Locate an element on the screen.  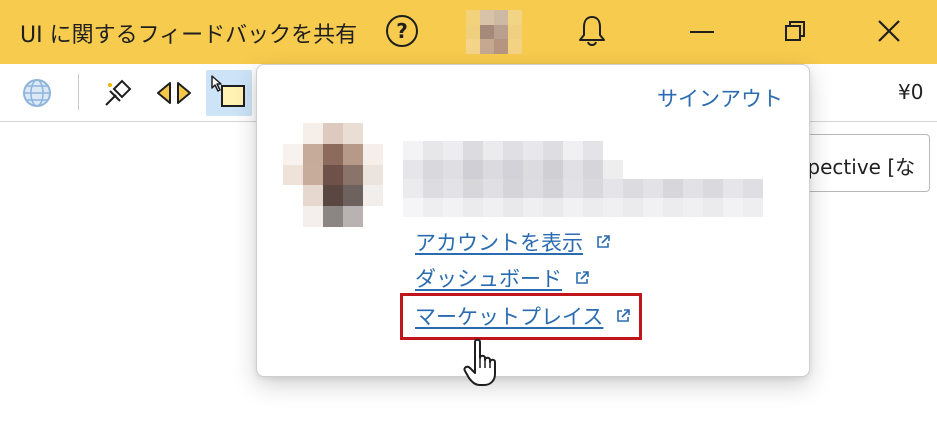
perspective-label: spective [な is located at coordinates (856, 167).